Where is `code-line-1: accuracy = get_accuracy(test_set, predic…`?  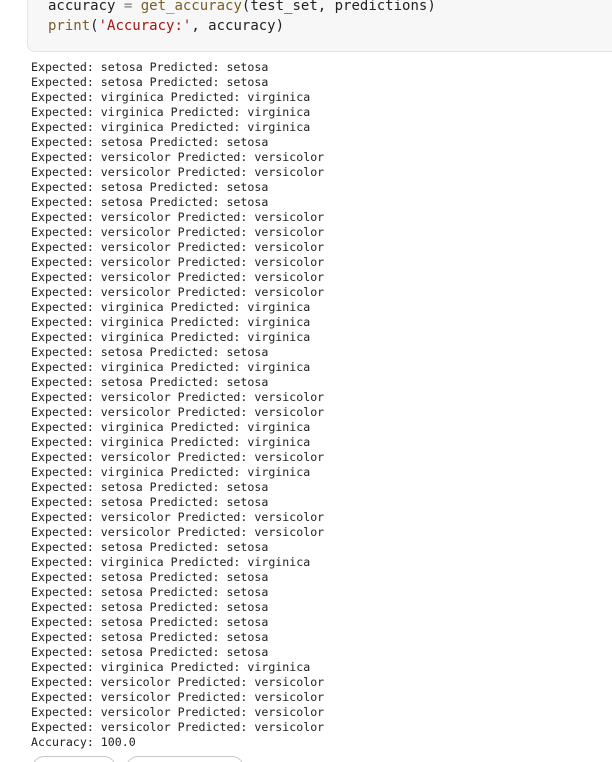 code-line-1: accuracy = get_accuracy(test_set, predic… is located at coordinates (242, 7).